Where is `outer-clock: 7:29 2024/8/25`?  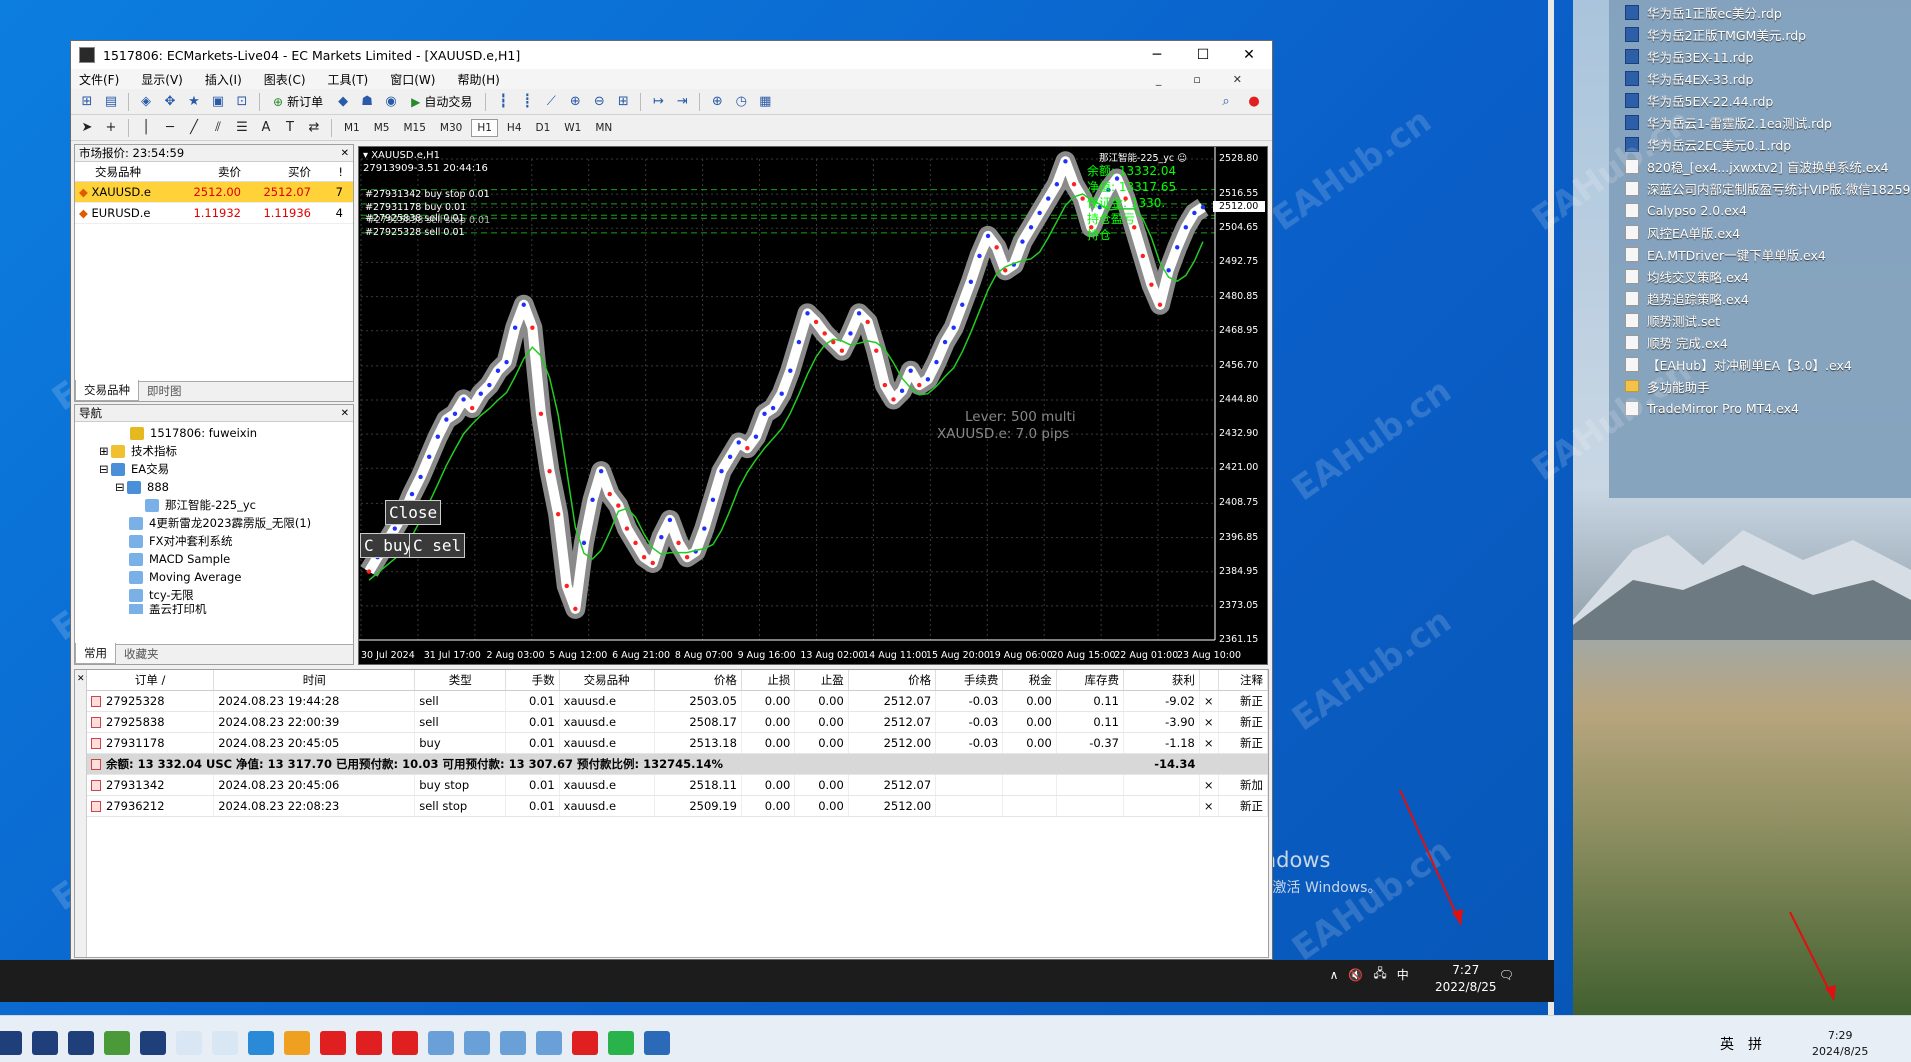
outer-clock: 7:29 2024/8/25 is located at coordinates (1840, 1044).